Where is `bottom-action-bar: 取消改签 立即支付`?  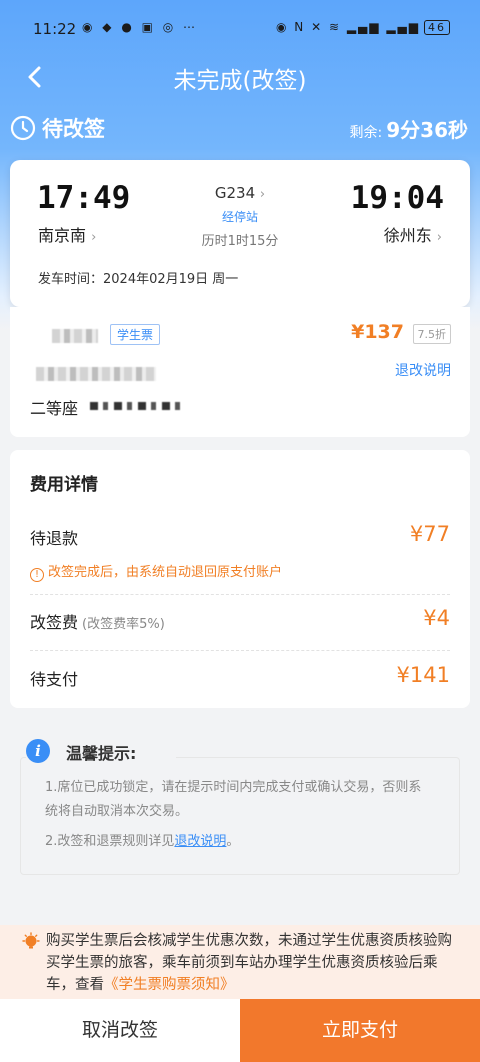 bottom-action-bar: 取消改签 立即支付 is located at coordinates (240, 1030).